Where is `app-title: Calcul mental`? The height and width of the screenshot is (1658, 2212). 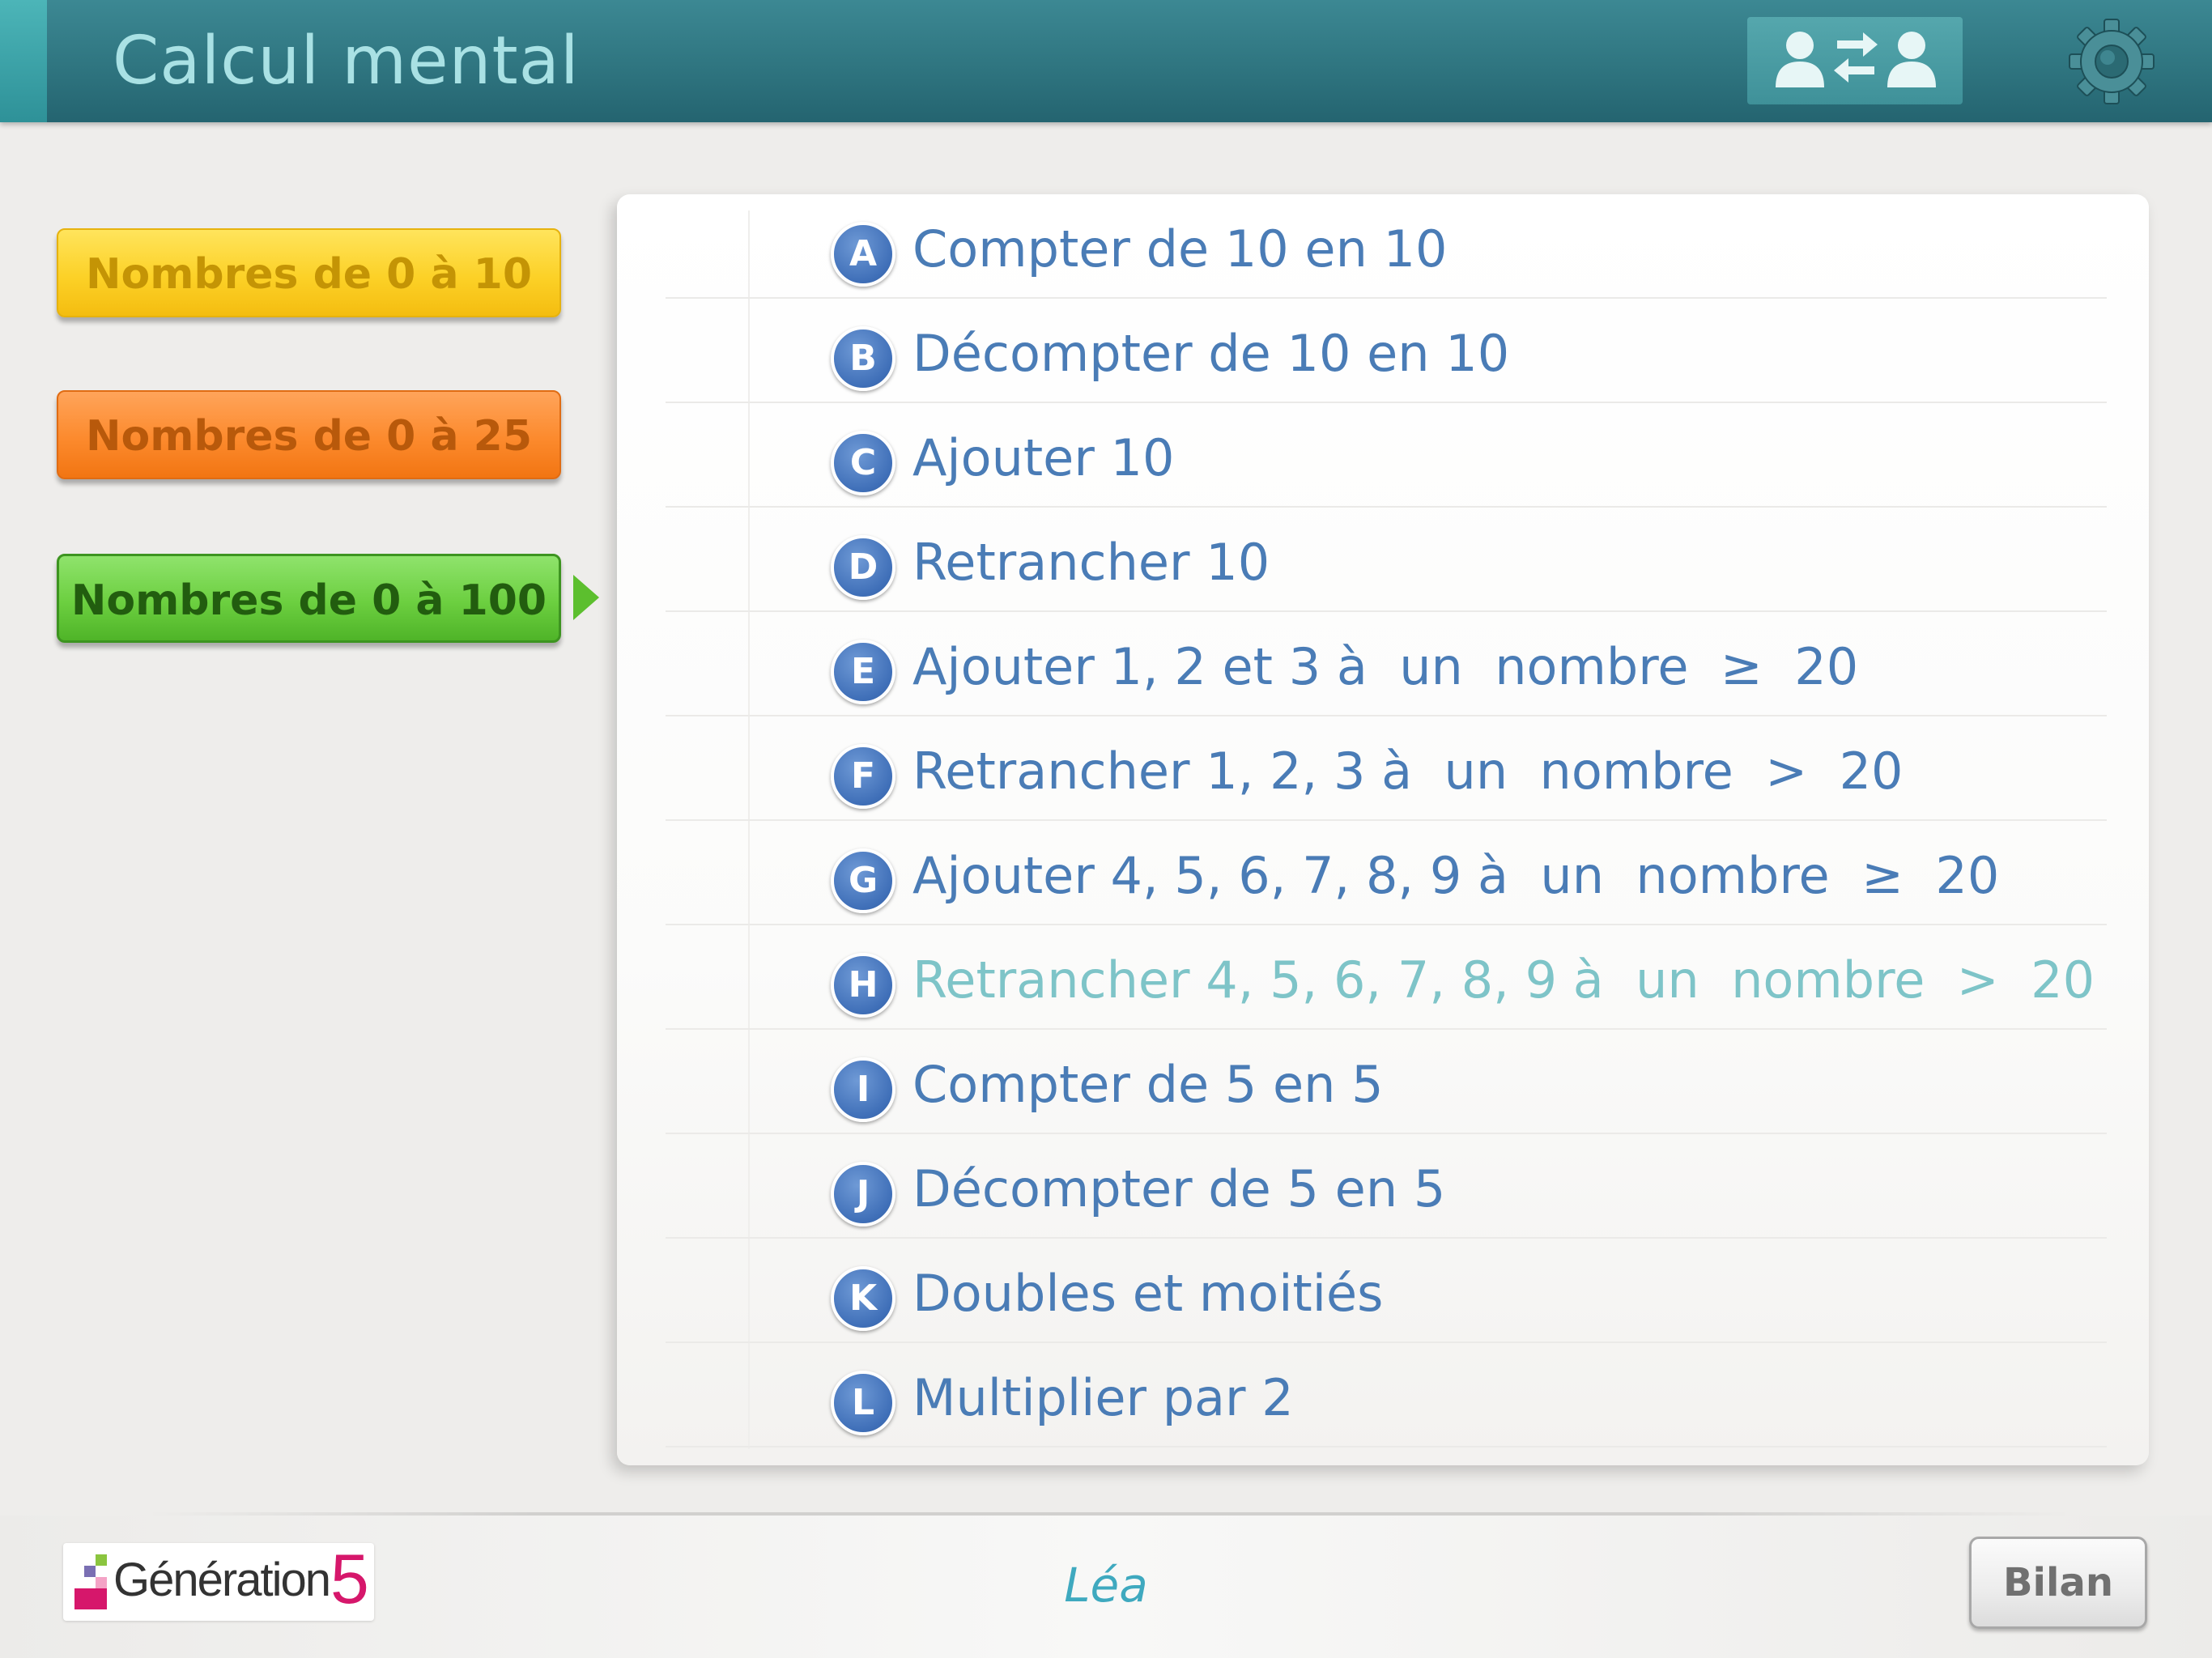
app-title: Calcul mental is located at coordinates (347, 61).